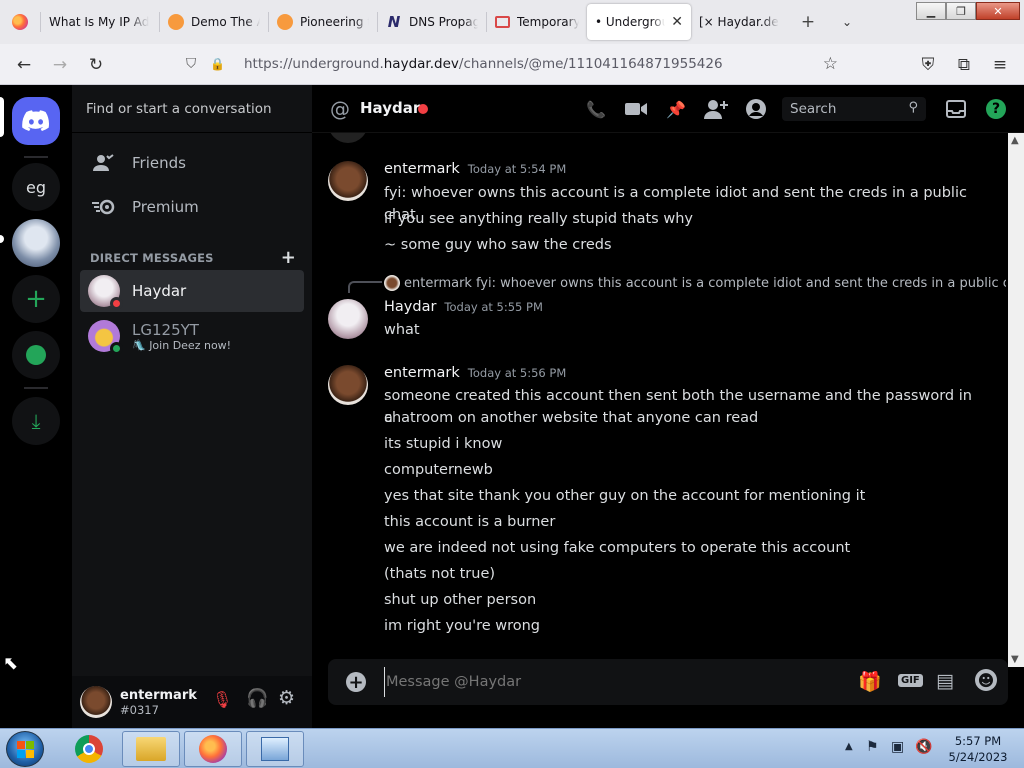  I want to click on download-apps-button: ⤓, so click(36, 421).